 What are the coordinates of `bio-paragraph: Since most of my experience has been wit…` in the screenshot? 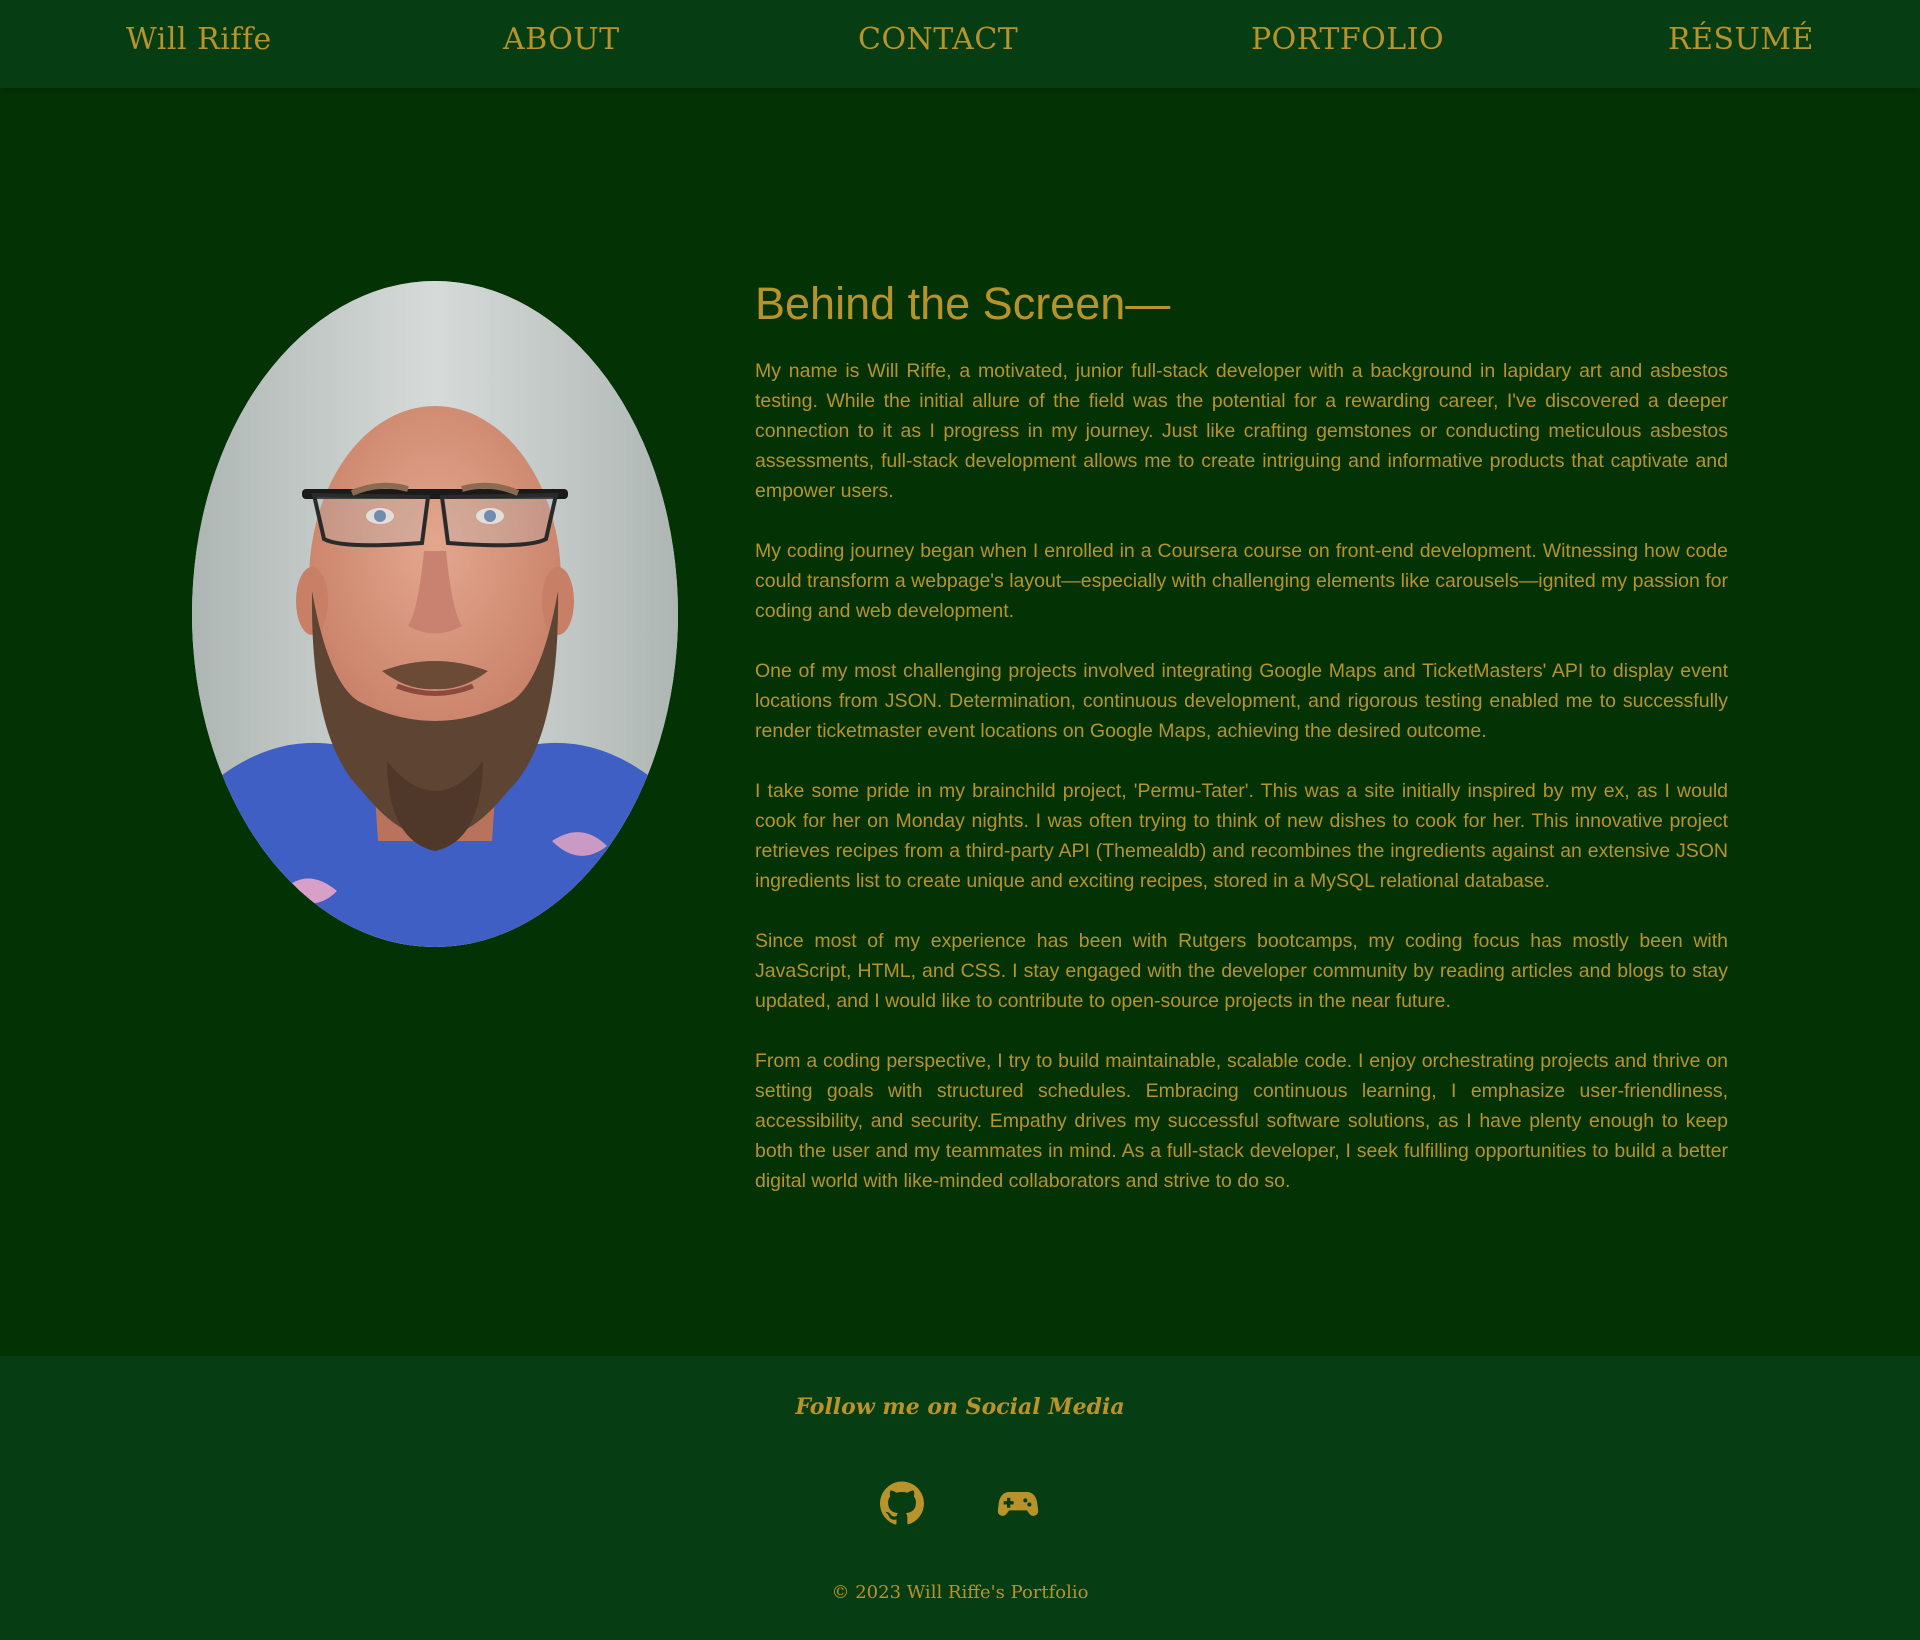 It's located at (1241, 971).